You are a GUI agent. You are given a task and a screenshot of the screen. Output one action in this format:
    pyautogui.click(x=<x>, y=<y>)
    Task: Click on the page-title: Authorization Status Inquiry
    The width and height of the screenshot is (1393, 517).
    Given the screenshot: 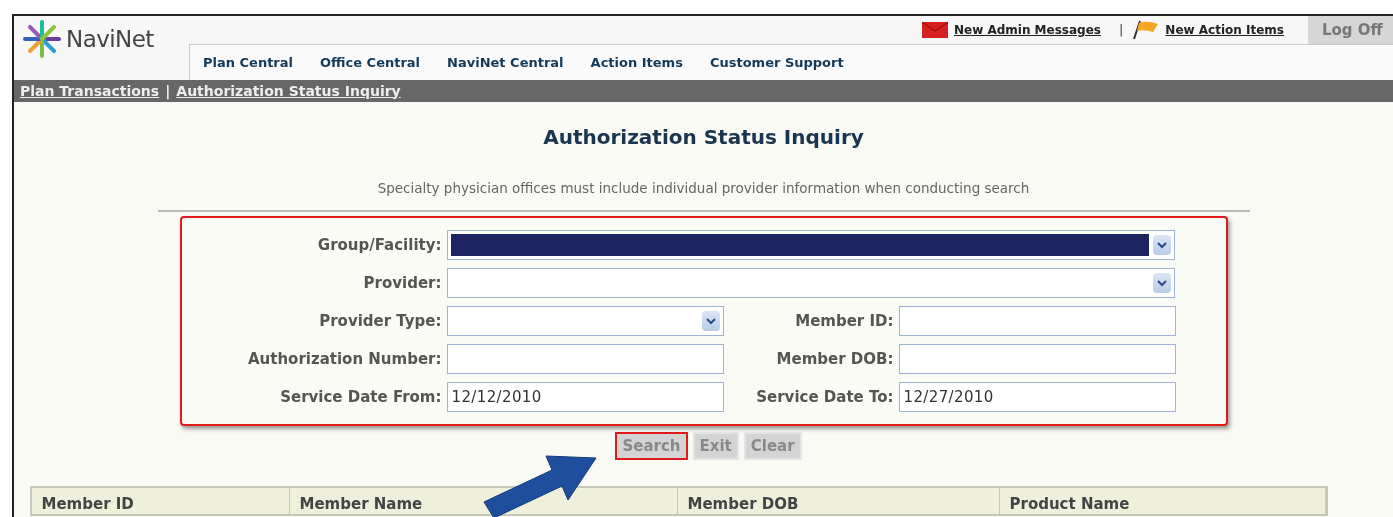 What is the action you would take?
    pyautogui.click(x=703, y=137)
    